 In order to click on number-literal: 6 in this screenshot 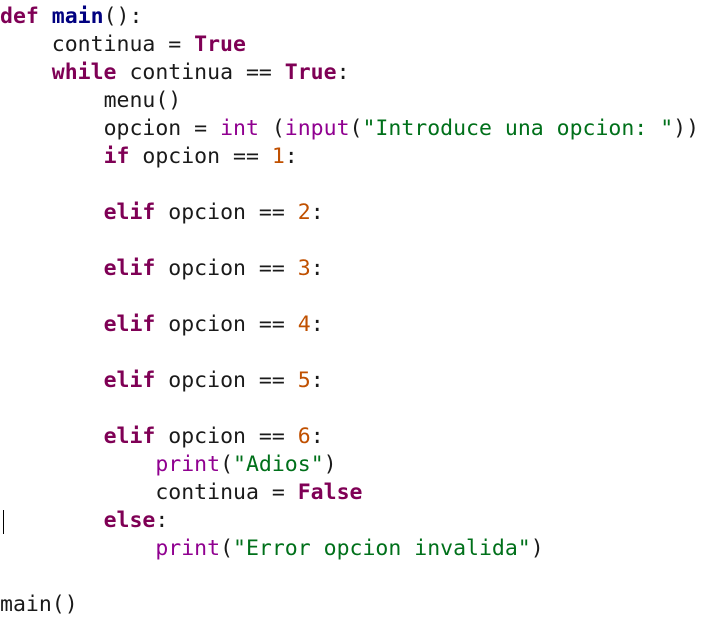, I will do `click(304, 436)`.